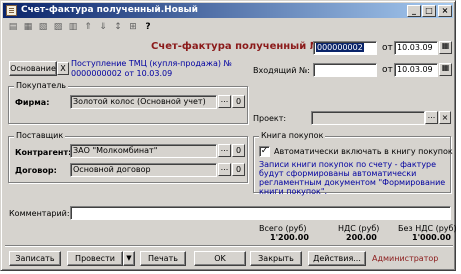 The width and height of the screenshot is (461, 274). What do you see at coordinates (228, 10) in the screenshot?
I see `title-bar: Счет-фактура полученный.Новый _ □ ×` at bounding box center [228, 10].